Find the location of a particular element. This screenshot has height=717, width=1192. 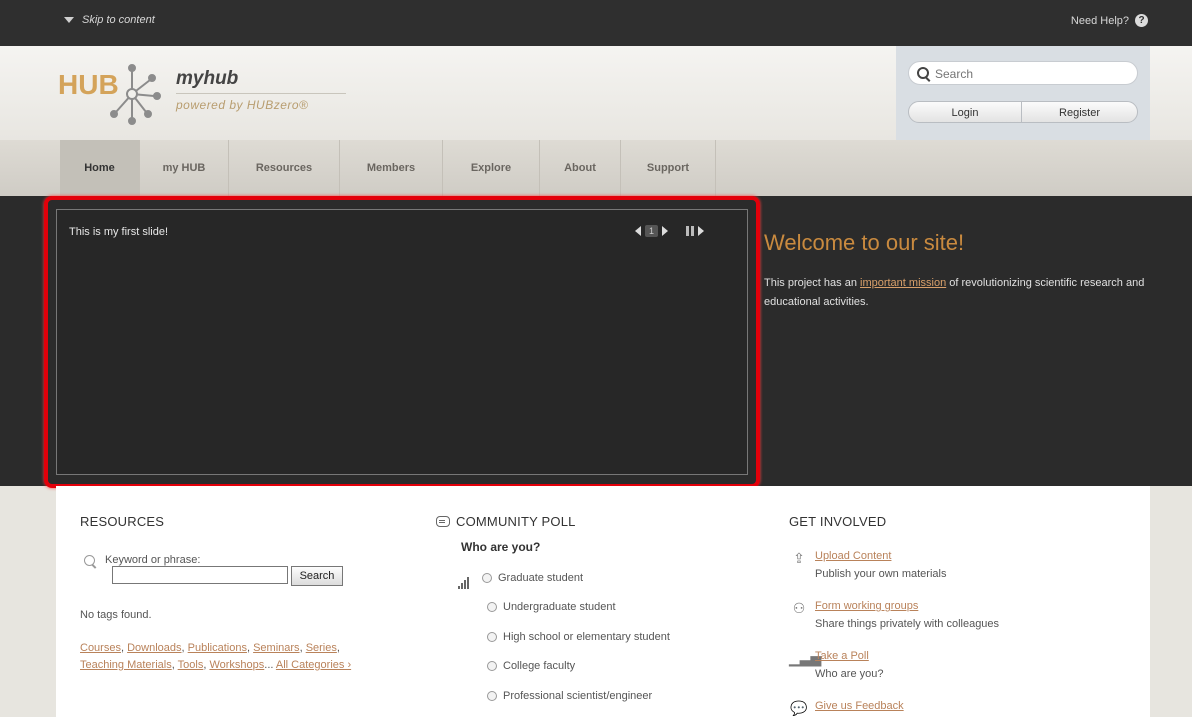

nav-item-support: Support is located at coordinates (668, 168).